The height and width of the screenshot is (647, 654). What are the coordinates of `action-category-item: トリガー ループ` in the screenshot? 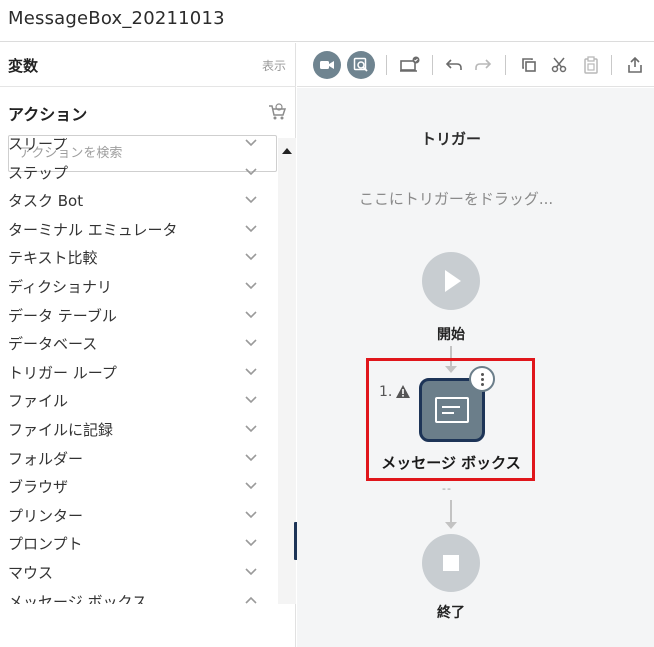 It's located at (139, 371).